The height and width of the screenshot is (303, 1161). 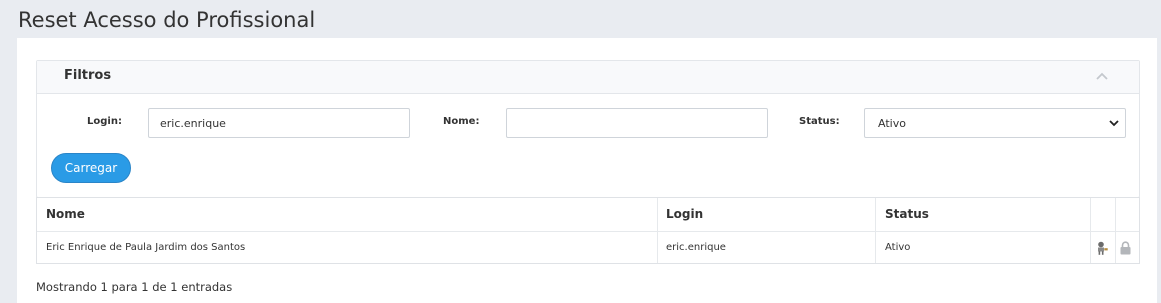 I want to click on column-header-status: Status, so click(x=907, y=214).